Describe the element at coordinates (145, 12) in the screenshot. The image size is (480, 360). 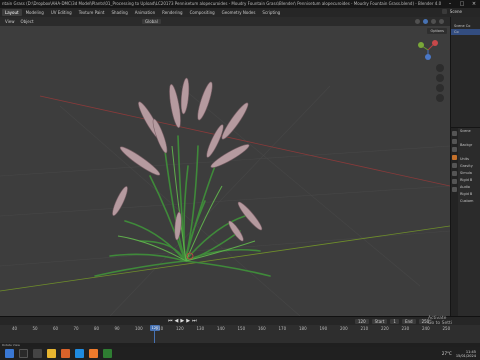
I see `tab-animation: Animation` at that location.